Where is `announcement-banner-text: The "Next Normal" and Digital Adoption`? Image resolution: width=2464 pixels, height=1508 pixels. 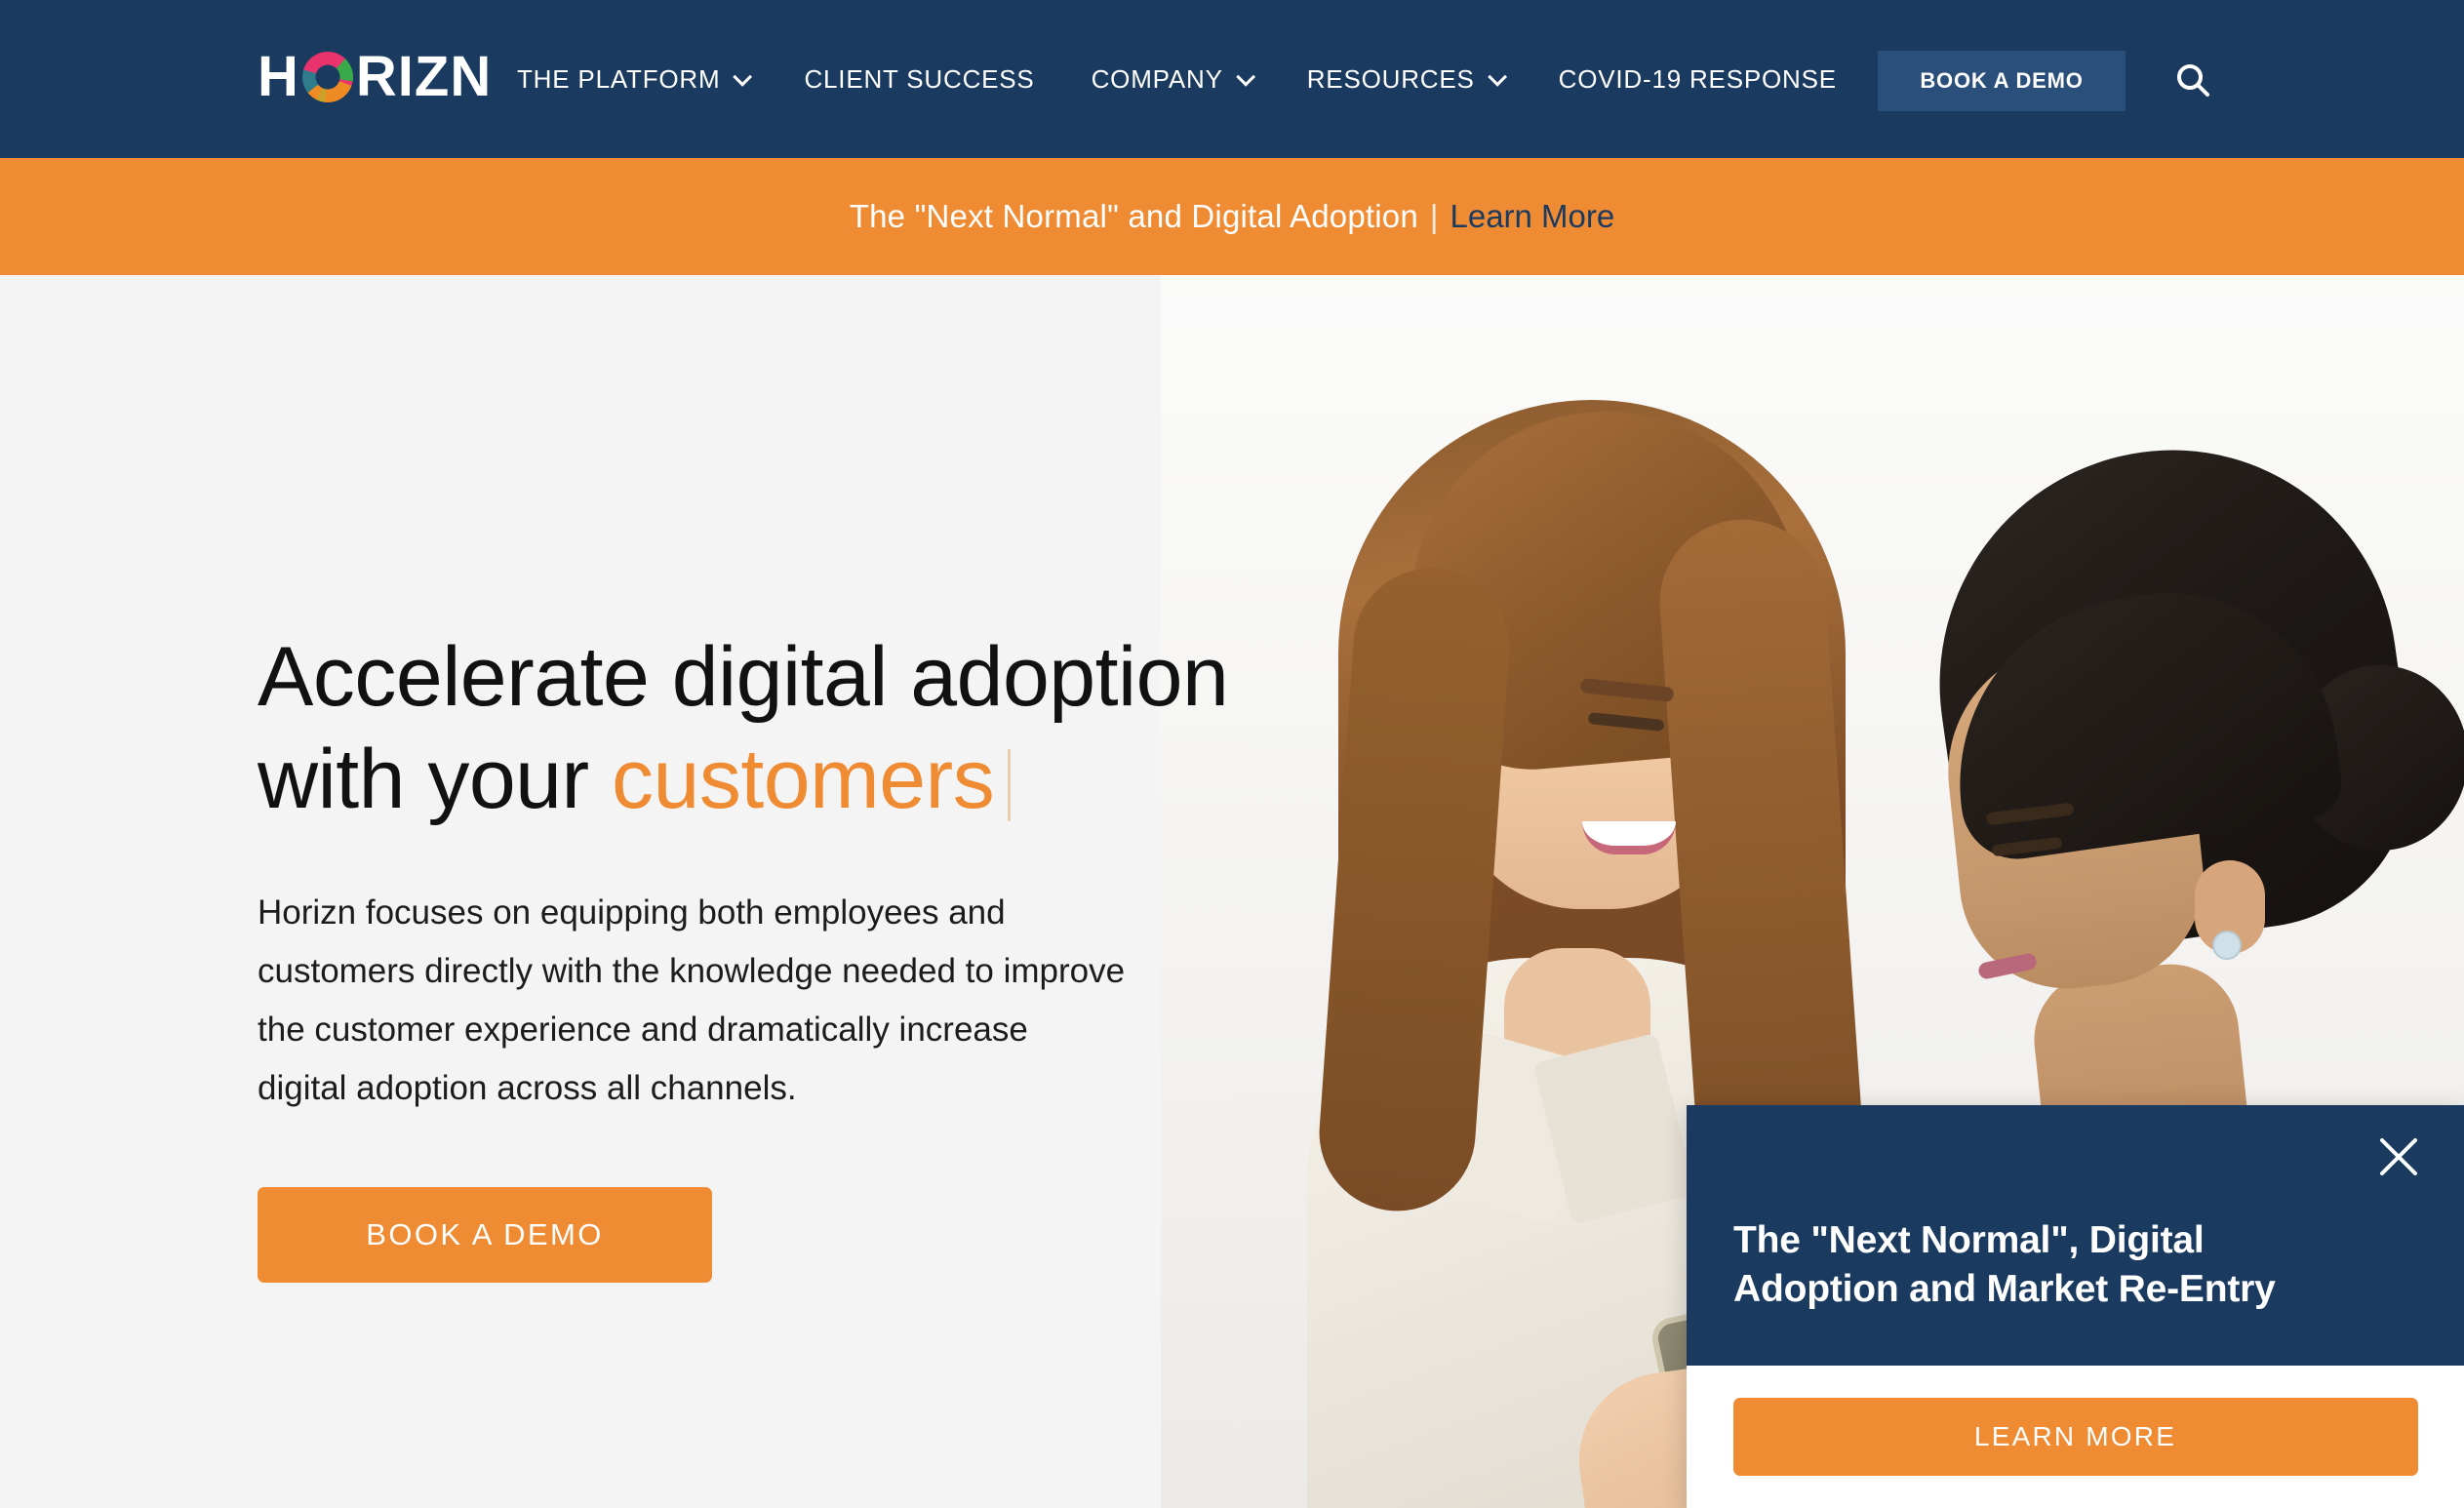 announcement-banner-text: The "Next Normal" and Digital Adoption is located at coordinates (1133, 216).